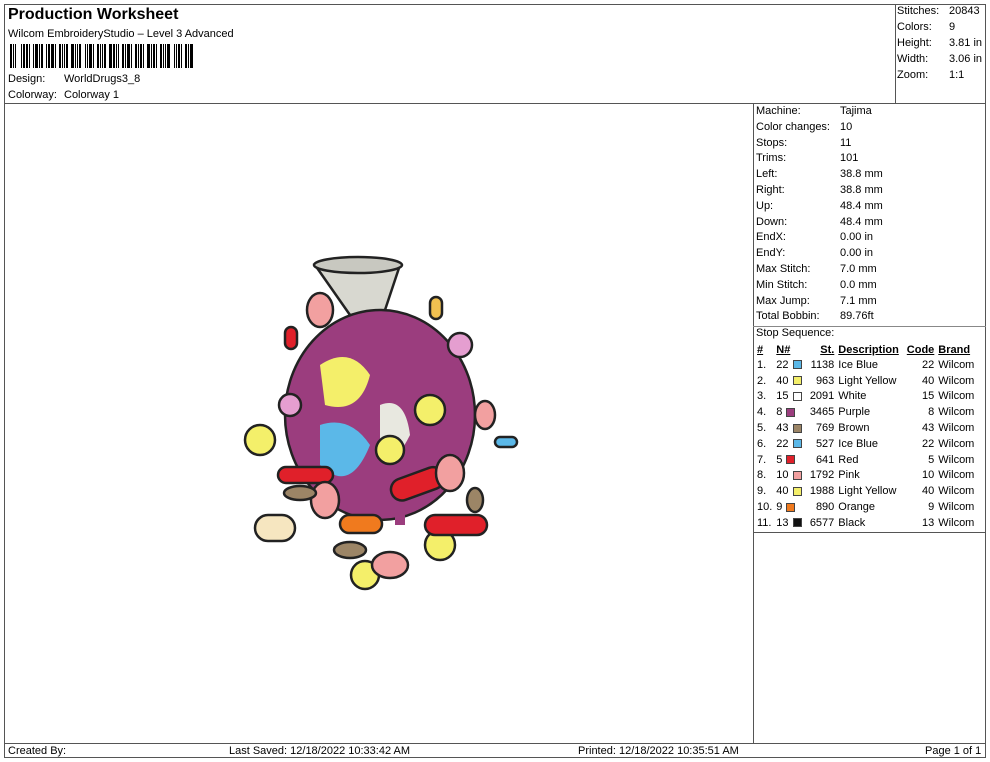 The width and height of the screenshot is (990, 762). Describe the element at coordinates (770, 190) in the screenshot. I see `machine-info-label: Right:` at that location.